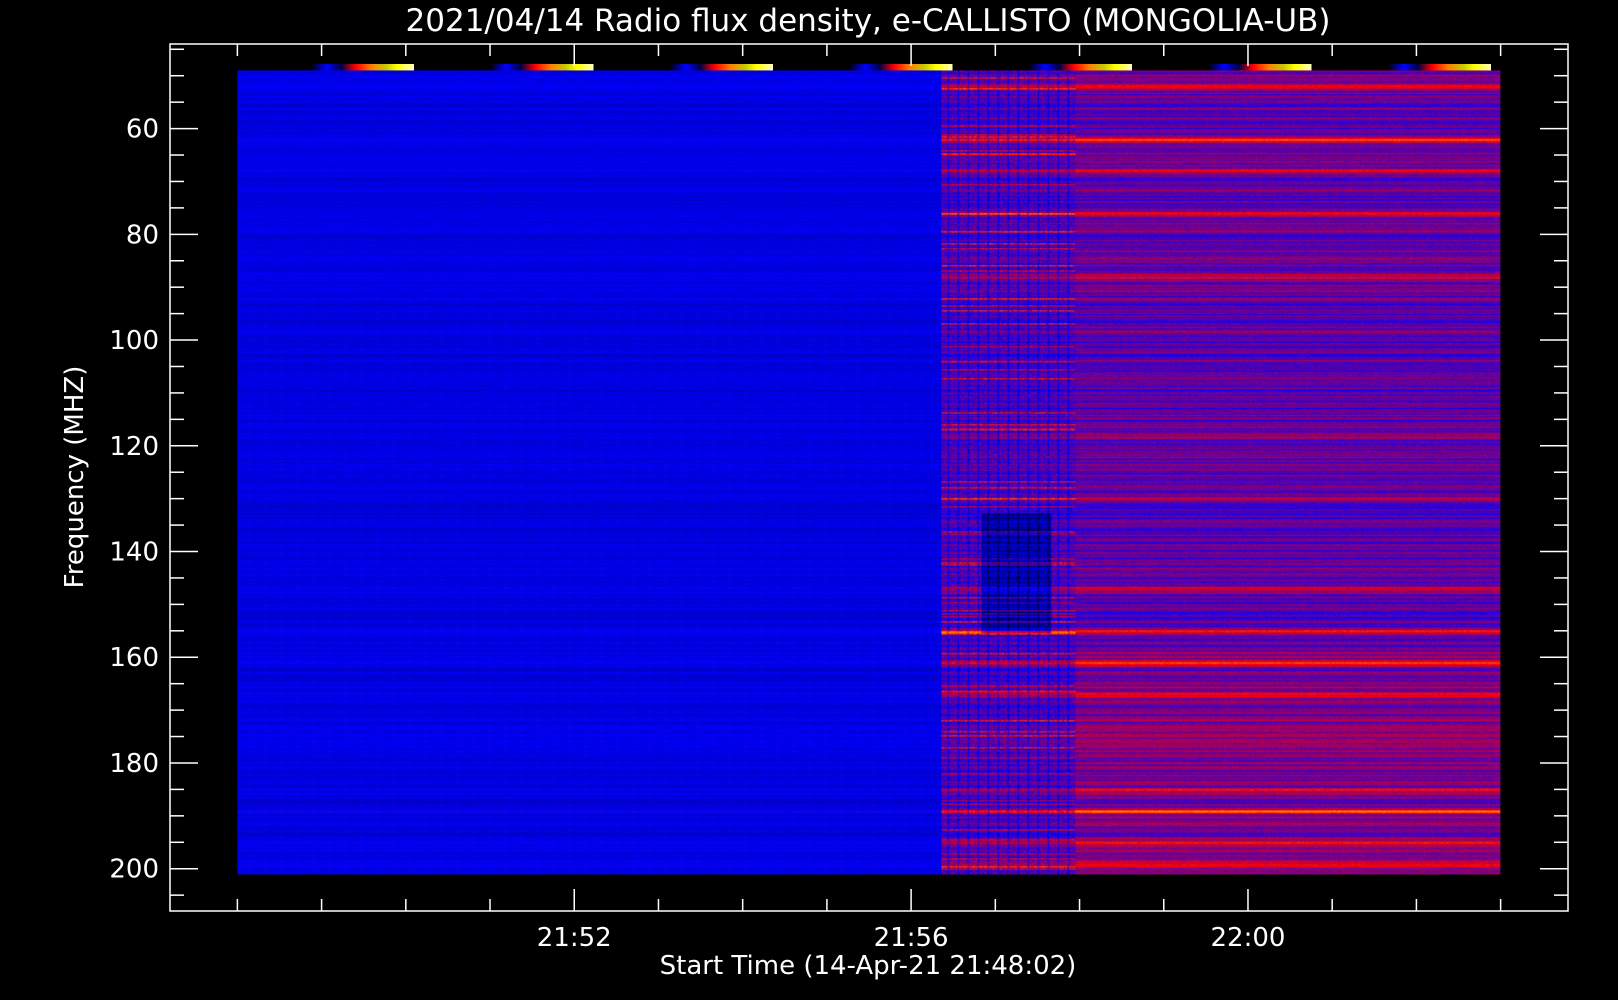  What do you see at coordinates (911, 938) in the screenshot?
I see `x-tick-label: 21:56` at bounding box center [911, 938].